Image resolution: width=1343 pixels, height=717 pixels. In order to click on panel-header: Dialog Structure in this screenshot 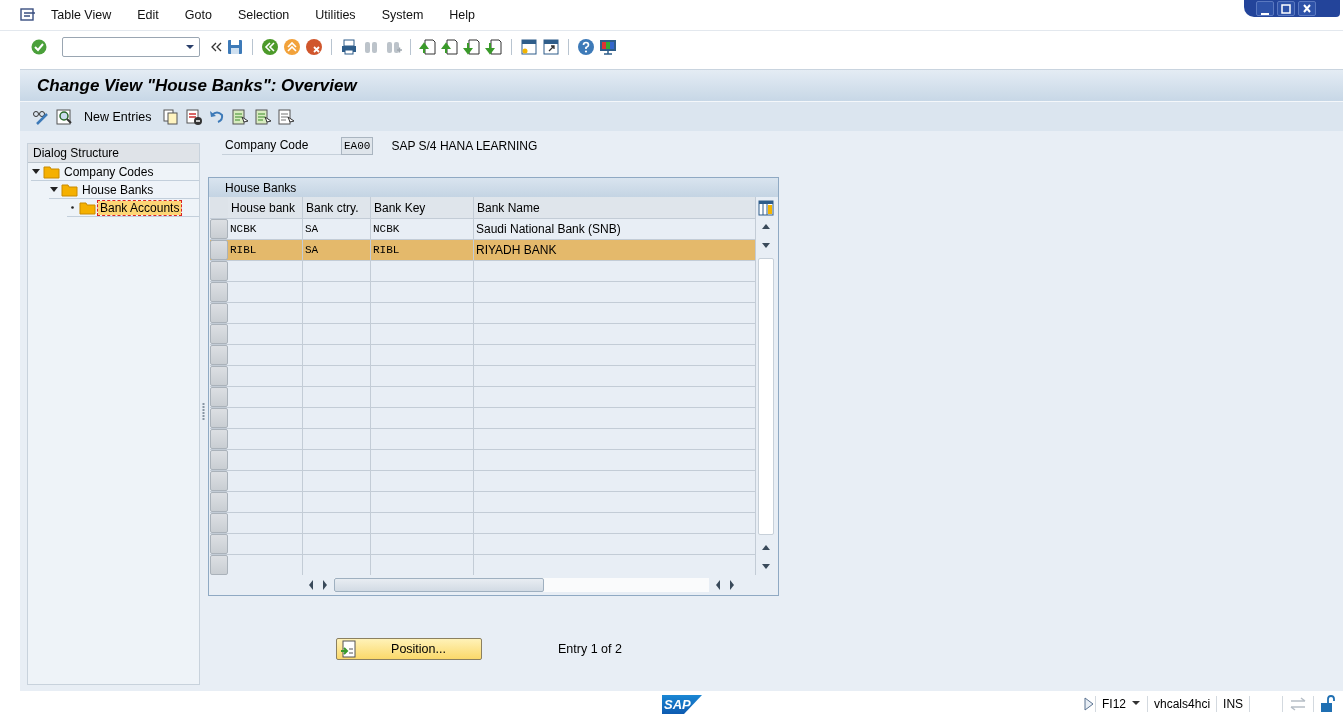, I will do `click(113, 153)`.